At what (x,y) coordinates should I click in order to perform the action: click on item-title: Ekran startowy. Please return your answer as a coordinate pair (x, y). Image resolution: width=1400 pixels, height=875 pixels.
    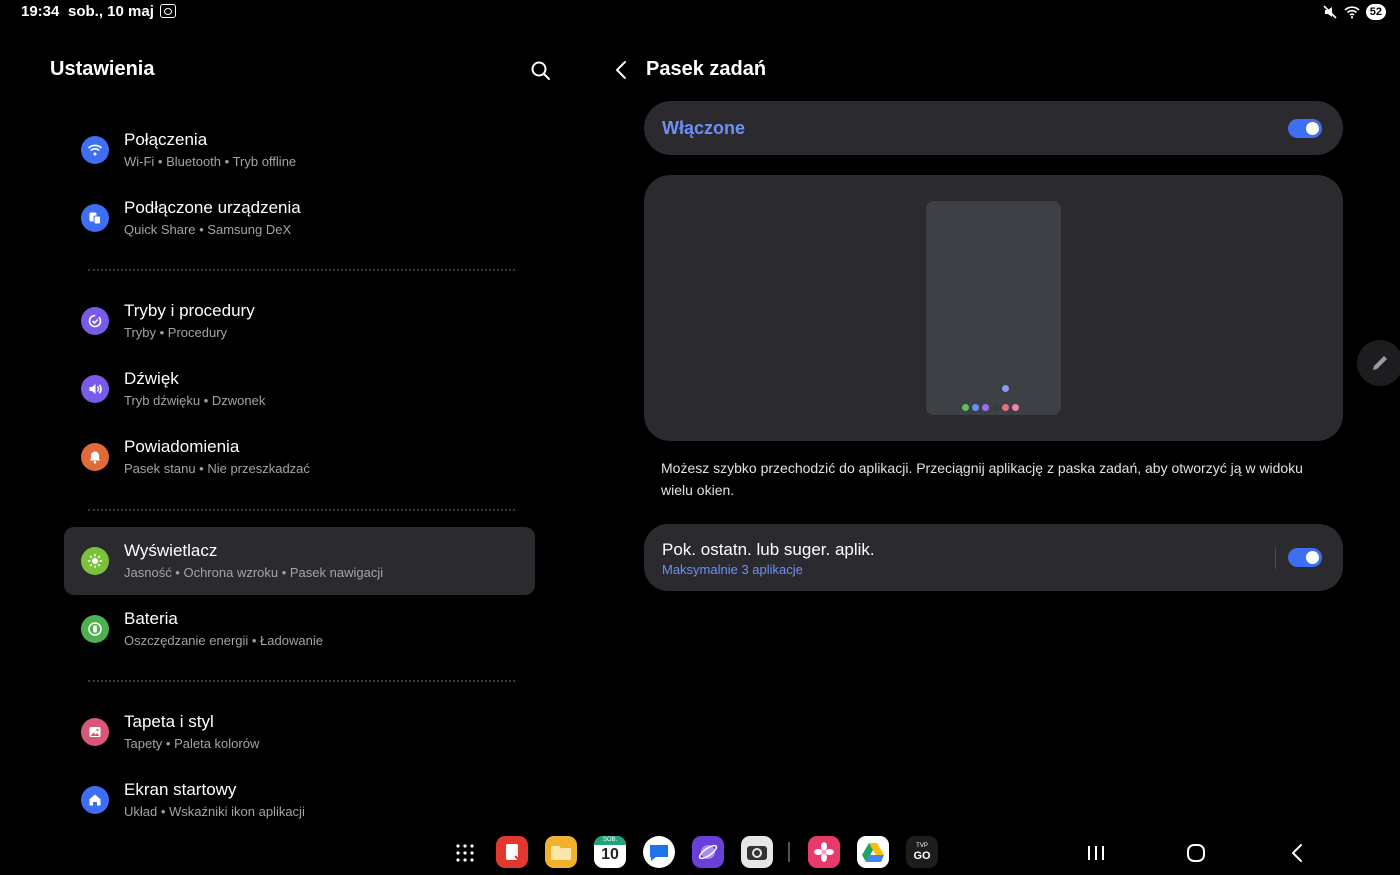
    Looking at the image, I should click on (180, 789).